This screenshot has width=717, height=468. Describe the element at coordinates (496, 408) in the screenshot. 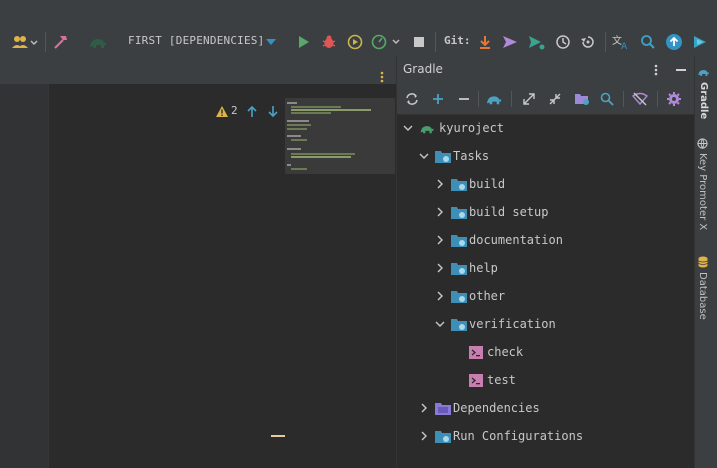

I see `tree-item-label: Dependencies` at that location.